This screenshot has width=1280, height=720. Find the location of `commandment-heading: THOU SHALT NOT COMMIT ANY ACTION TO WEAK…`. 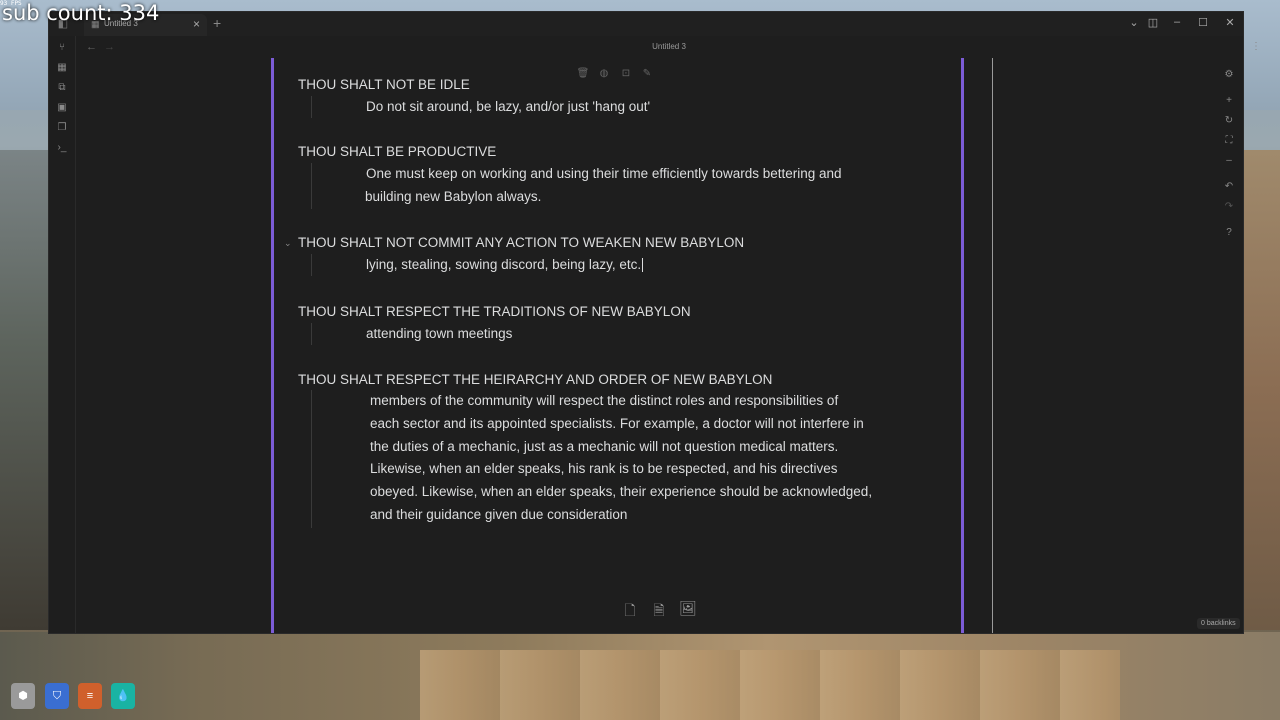

commandment-heading: THOU SHALT NOT COMMIT ANY ACTION TO WEAK… is located at coordinates (521, 242).